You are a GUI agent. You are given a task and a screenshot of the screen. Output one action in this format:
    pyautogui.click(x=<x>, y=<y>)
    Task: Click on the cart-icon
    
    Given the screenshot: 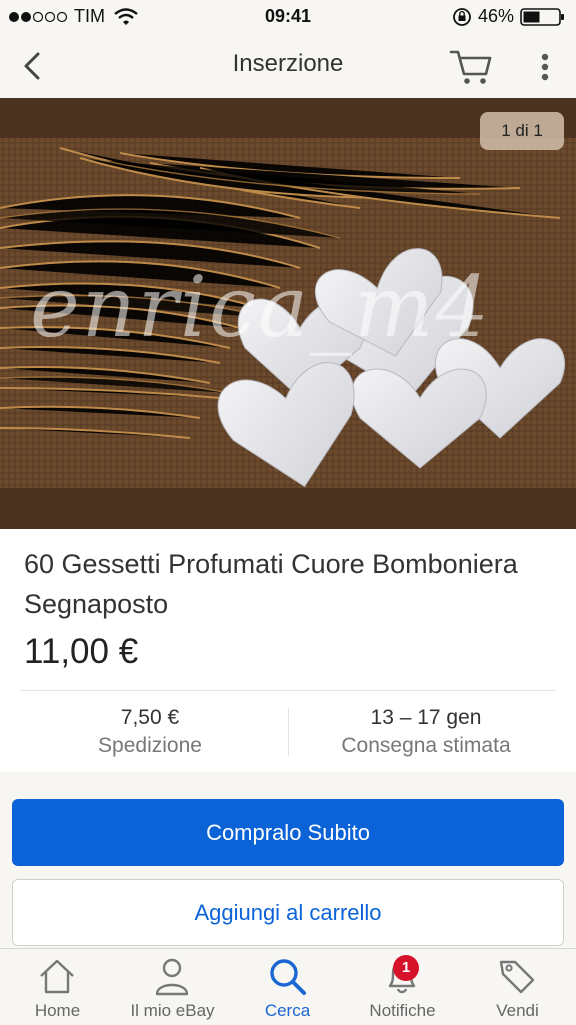 What is the action you would take?
    pyautogui.click(x=470, y=67)
    